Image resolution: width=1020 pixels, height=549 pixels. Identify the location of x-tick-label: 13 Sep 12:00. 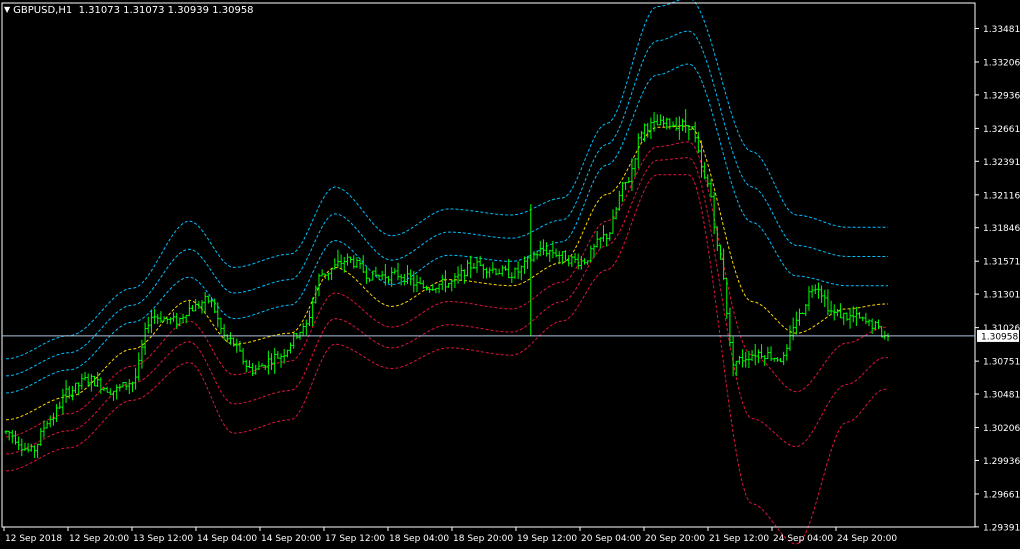
(163, 539).